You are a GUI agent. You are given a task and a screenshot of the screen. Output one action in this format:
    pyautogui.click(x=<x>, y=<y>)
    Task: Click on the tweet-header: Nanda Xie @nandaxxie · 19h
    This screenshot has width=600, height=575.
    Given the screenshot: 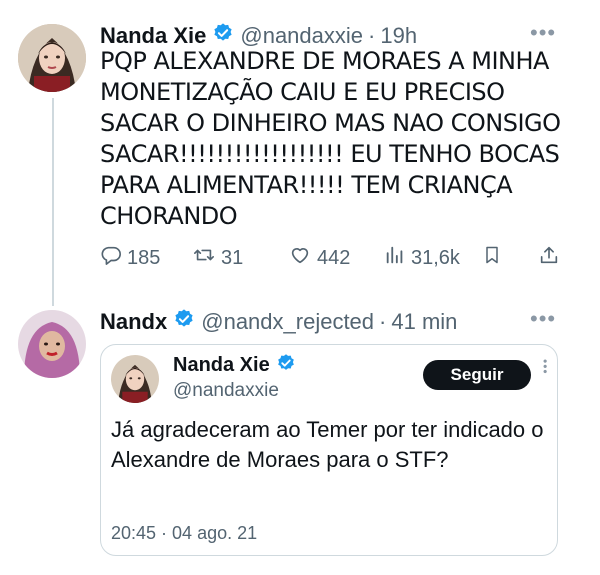 What is the action you would take?
    pyautogui.click(x=258, y=35)
    